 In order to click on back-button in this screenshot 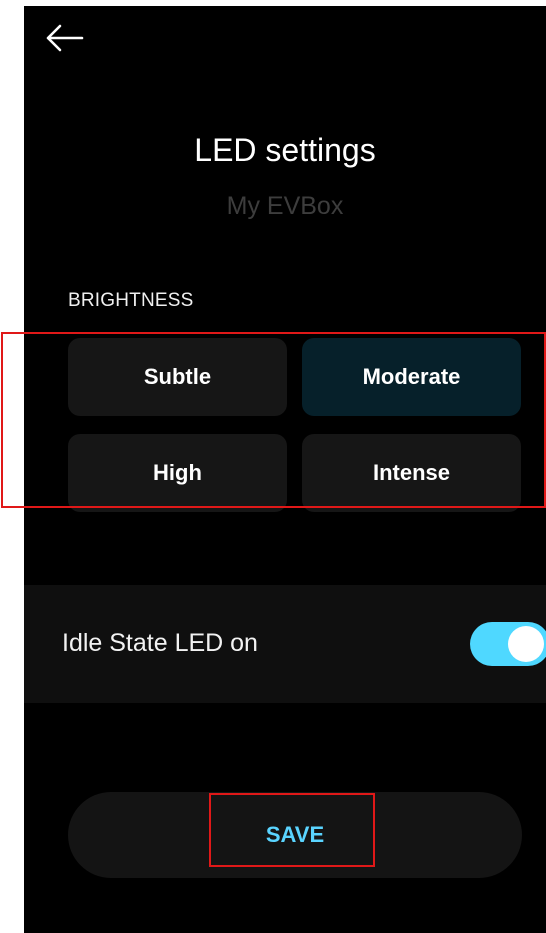, I will do `click(64, 38)`.